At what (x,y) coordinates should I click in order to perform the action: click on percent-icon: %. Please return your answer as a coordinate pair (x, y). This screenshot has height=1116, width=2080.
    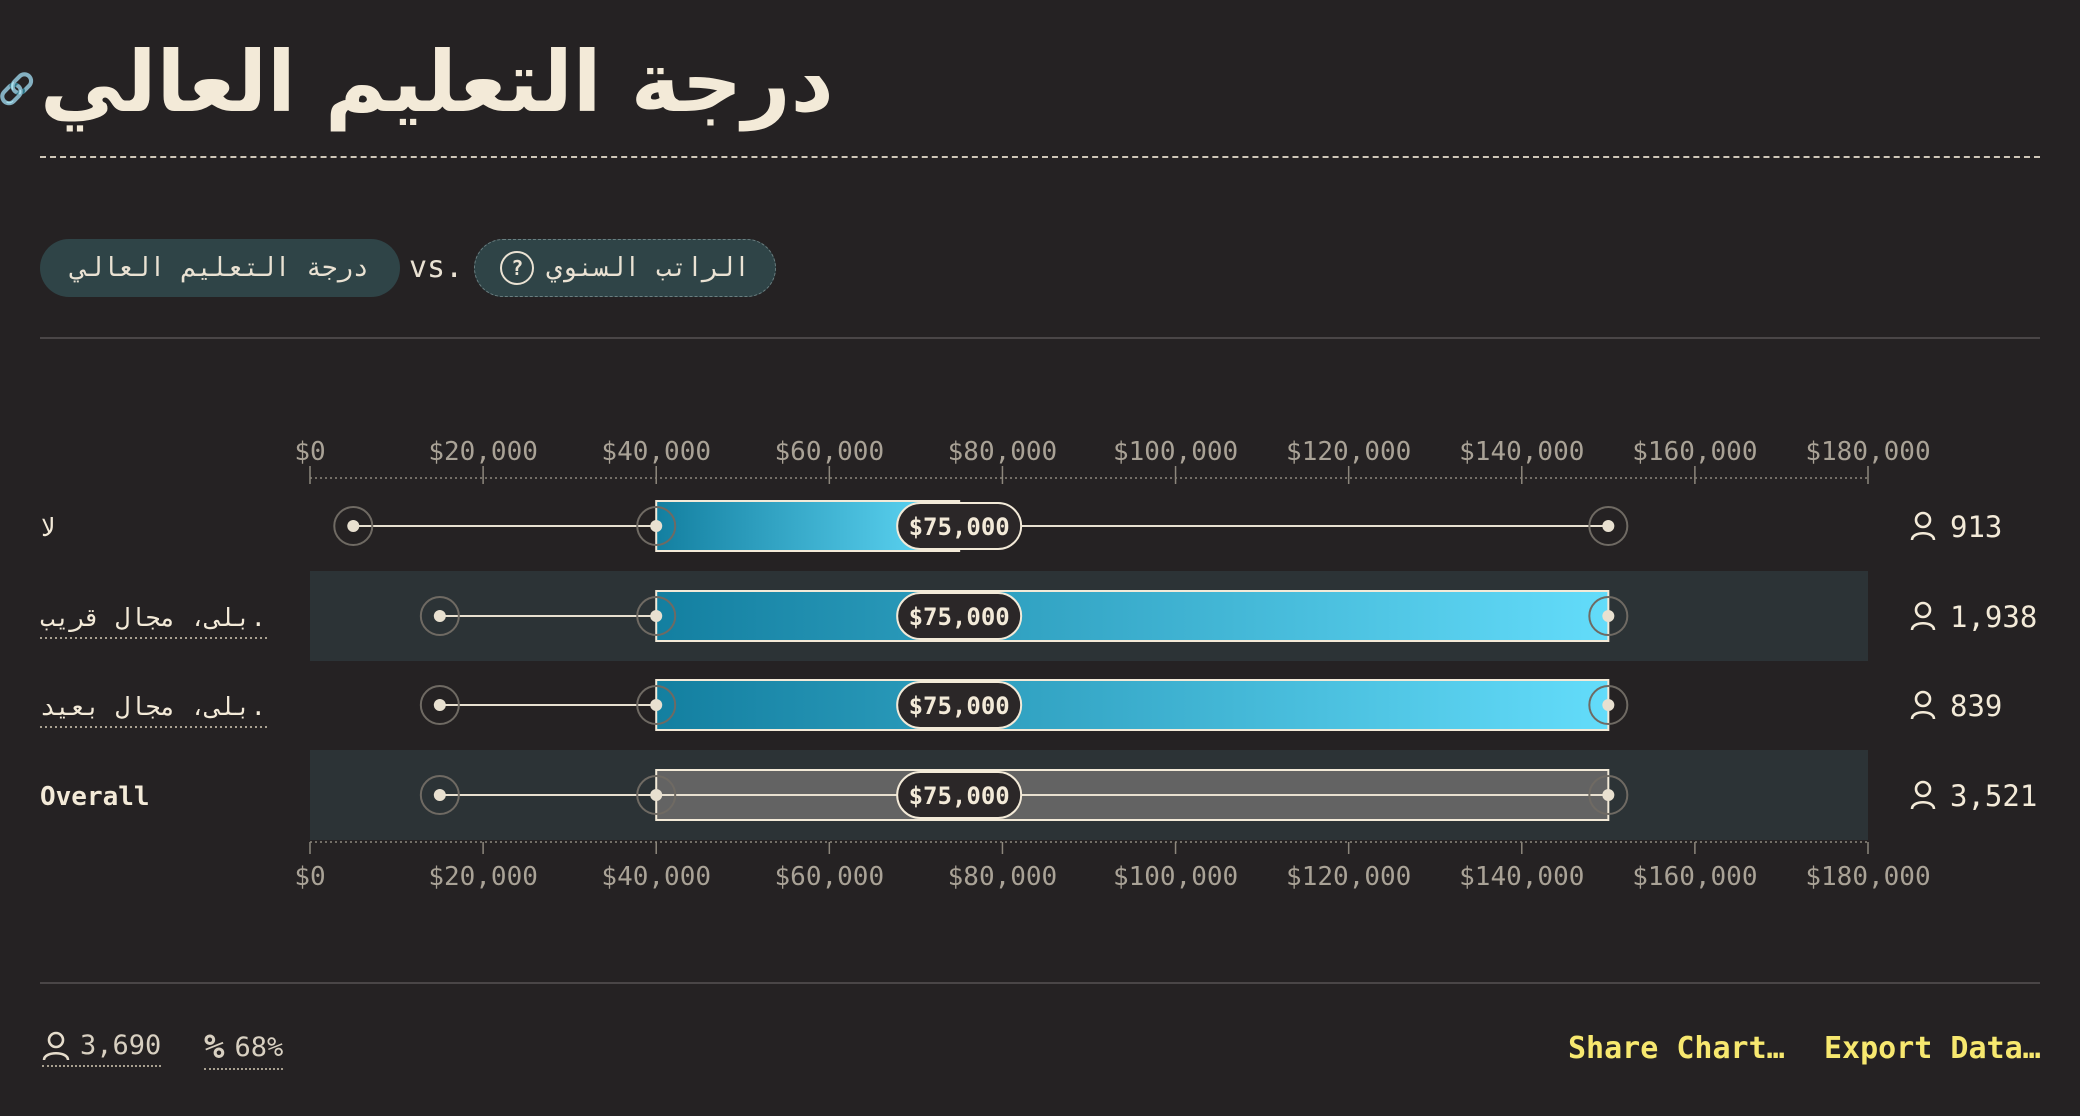
    Looking at the image, I should click on (214, 1047).